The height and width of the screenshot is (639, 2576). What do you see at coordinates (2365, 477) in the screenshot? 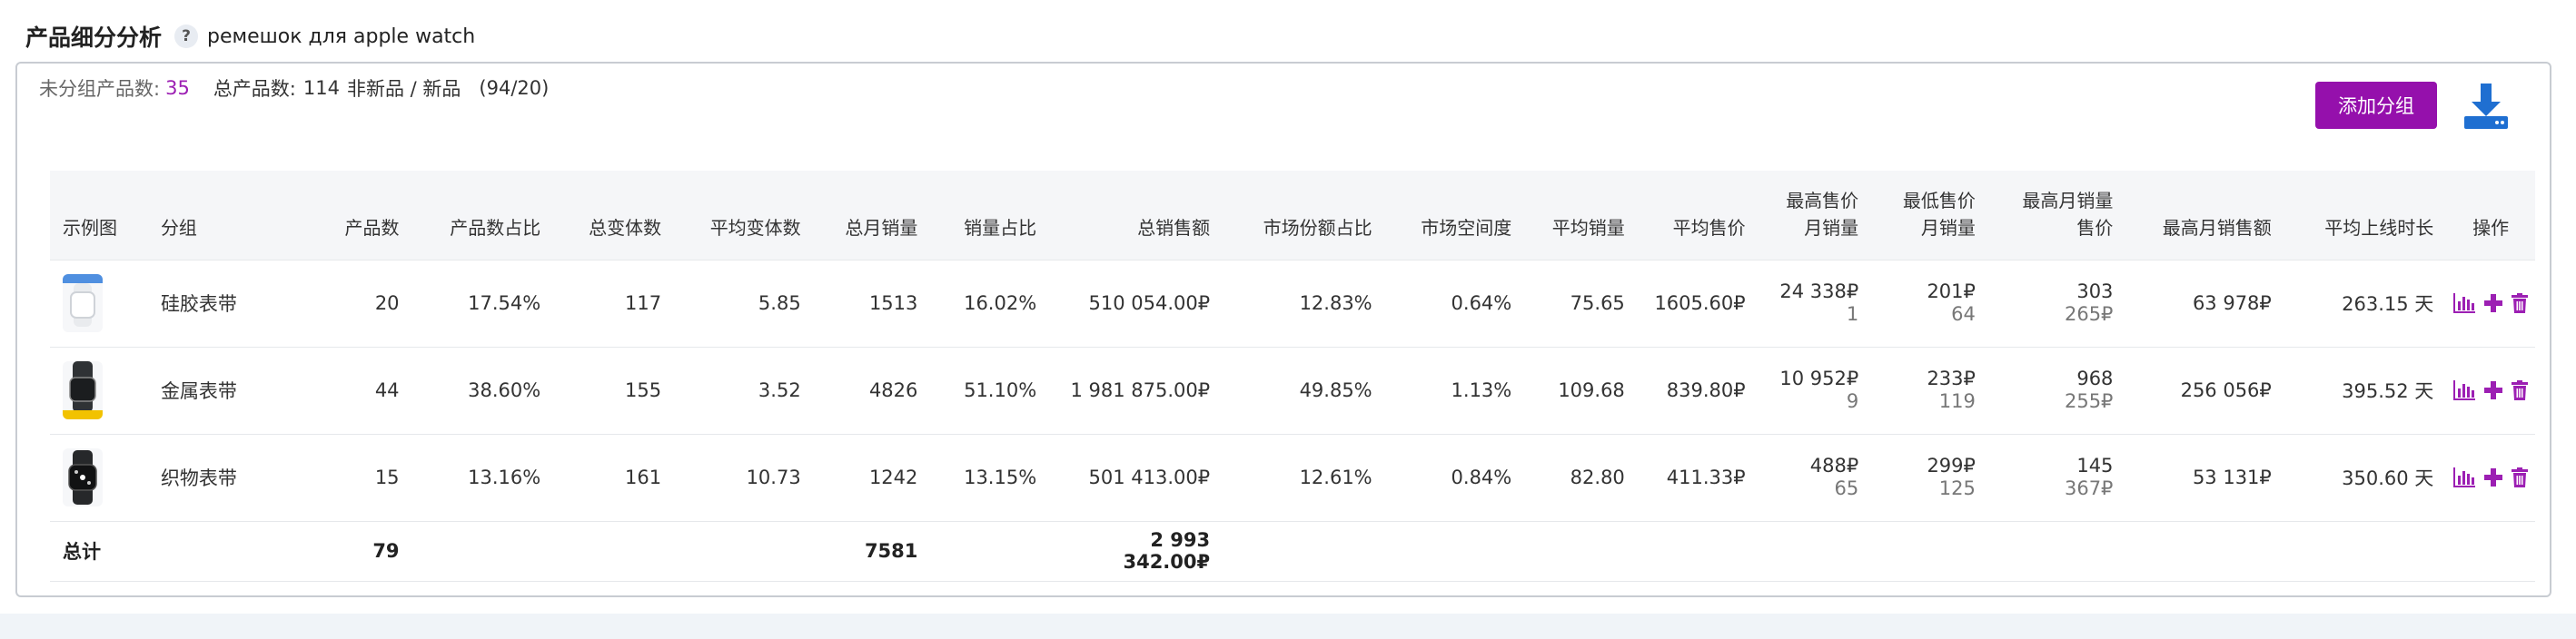
I see `avg-listing: 350.60 天` at bounding box center [2365, 477].